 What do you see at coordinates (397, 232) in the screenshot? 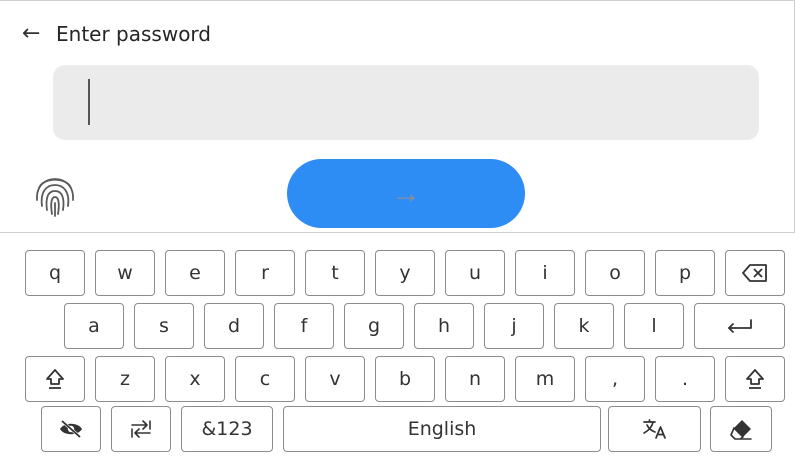
I see `keyboard-divider` at bounding box center [397, 232].